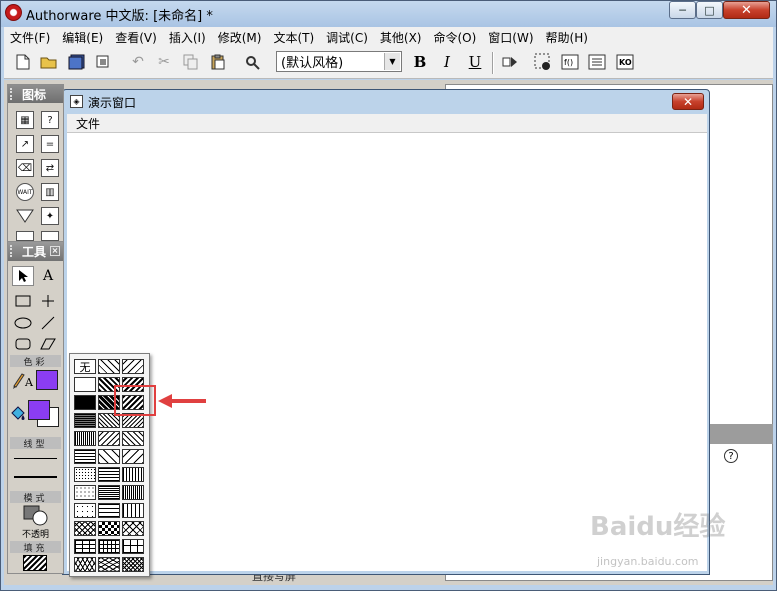 The height and width of the screenshot is (591, 777). What do you see at coordinates (420, 62) in the screenshot?
I see `bold-button: B` at bounding box center [420, 62].